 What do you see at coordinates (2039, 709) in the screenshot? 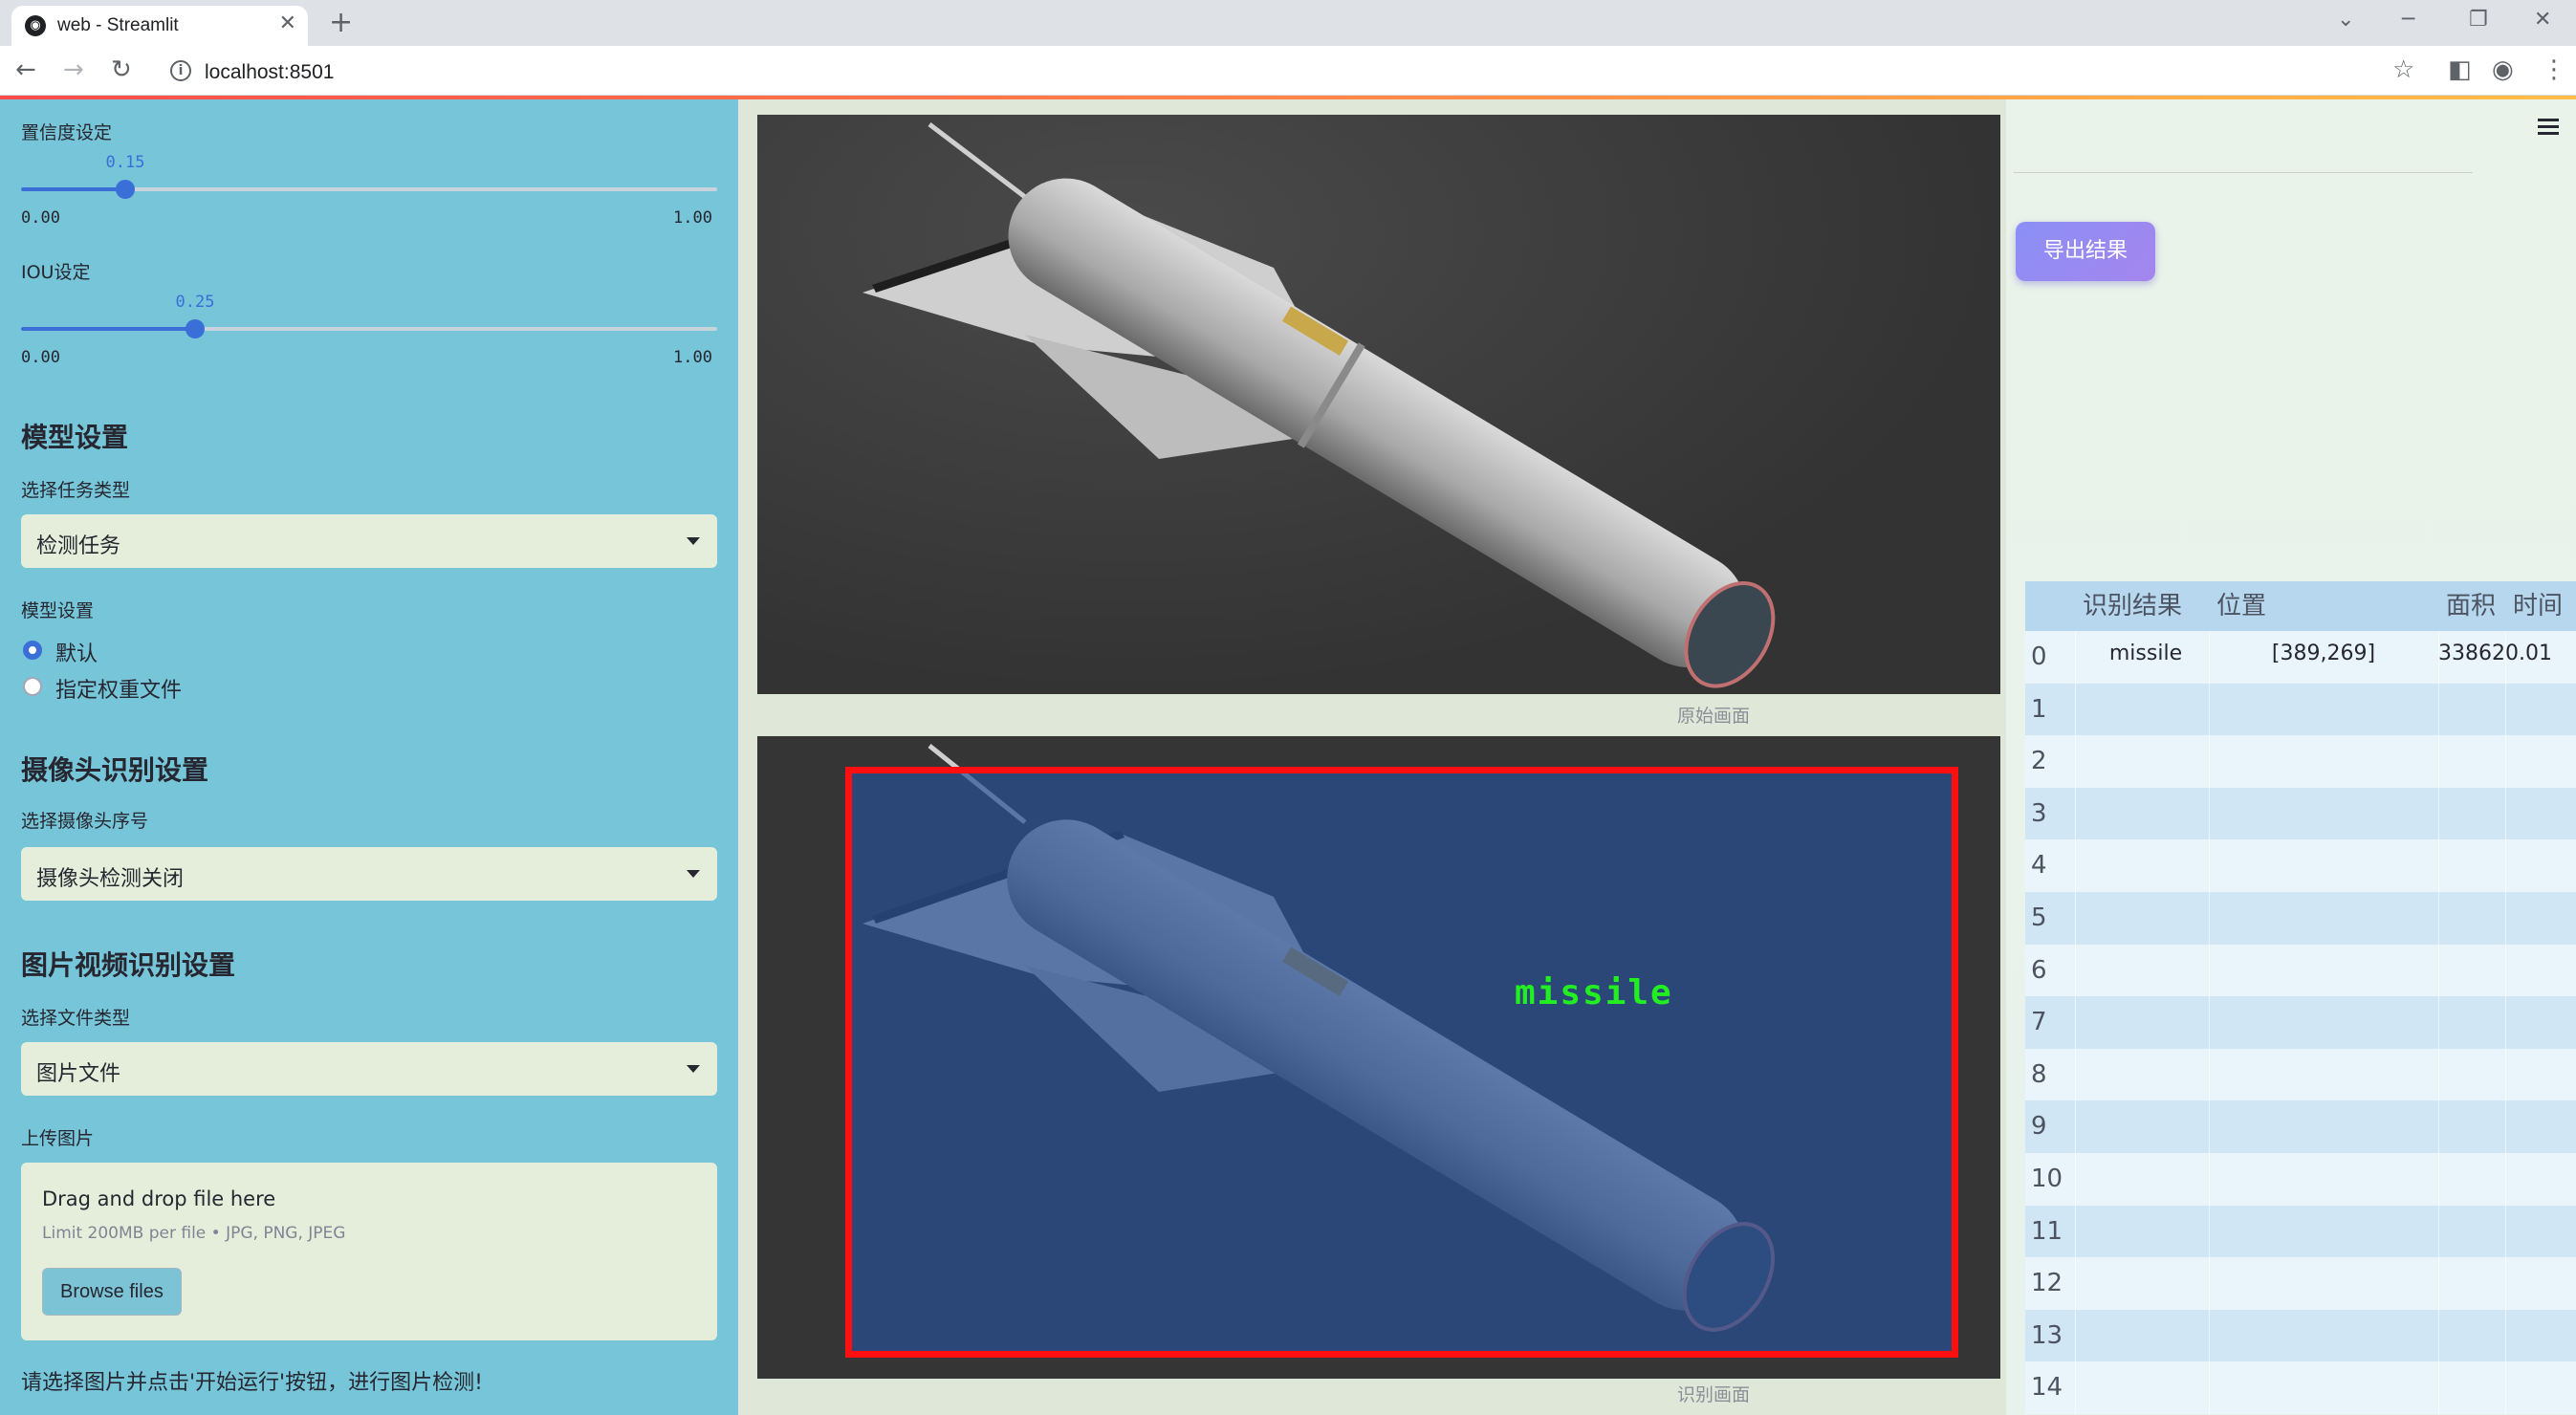
I see `row-index: 1` at bounding box center [2039, 709].